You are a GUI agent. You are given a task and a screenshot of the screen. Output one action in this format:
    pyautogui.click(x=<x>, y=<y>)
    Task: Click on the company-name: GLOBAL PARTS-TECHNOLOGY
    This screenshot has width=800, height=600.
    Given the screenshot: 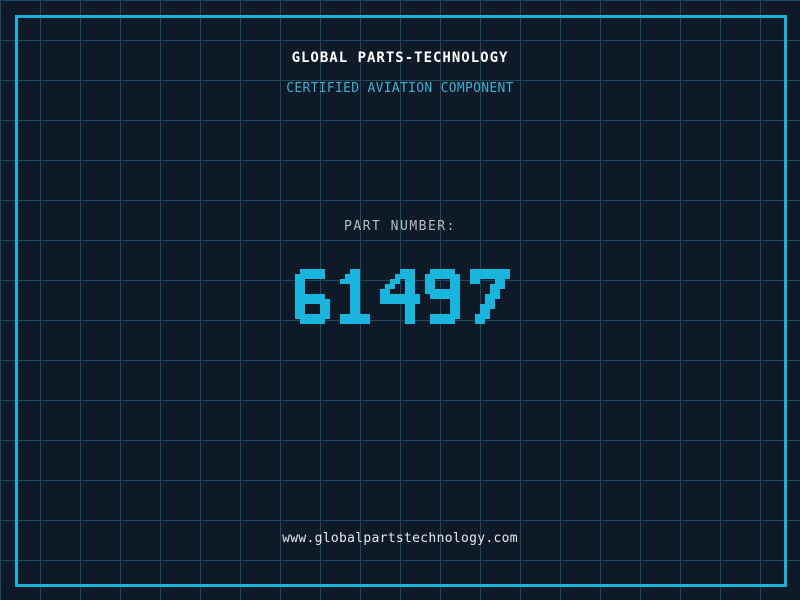 What is the action you would take?
    pyautogui.click(x=400, y=58)
    